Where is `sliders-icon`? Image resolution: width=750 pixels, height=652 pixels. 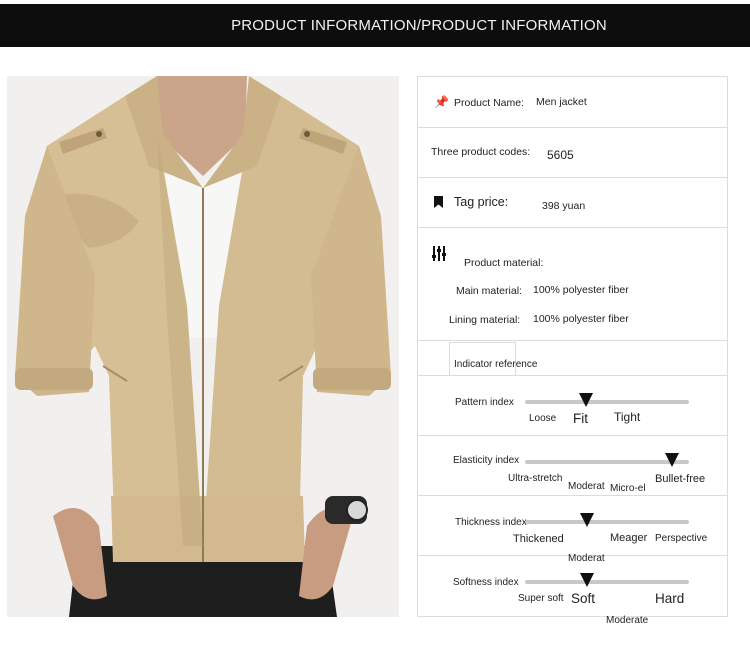 sliders-icon is located at coordinates (439, 255).